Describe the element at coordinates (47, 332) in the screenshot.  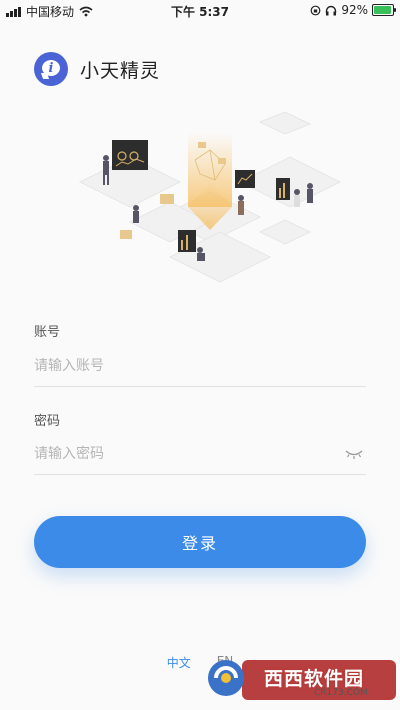
I see `account-label: 账号` at that location.